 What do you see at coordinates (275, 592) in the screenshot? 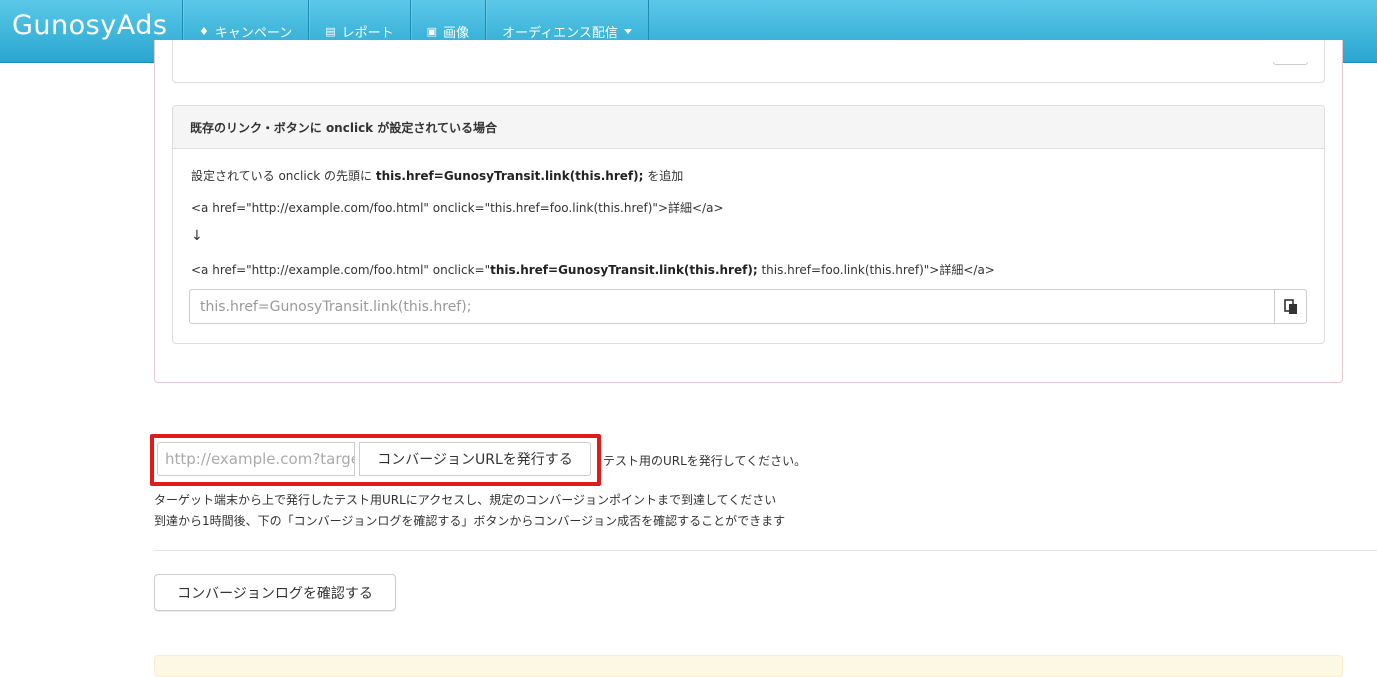
I see `check-conversion-log-button: コンバージョンログを確認する` at bounding box center [275, 592].